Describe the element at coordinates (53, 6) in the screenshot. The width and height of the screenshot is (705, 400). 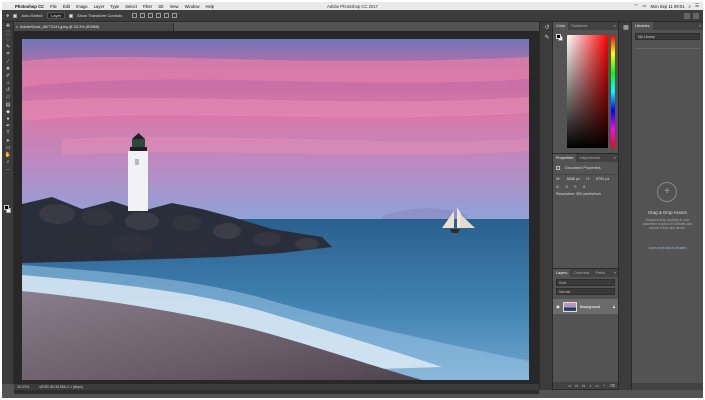
I see `menu-file: File` at that location.